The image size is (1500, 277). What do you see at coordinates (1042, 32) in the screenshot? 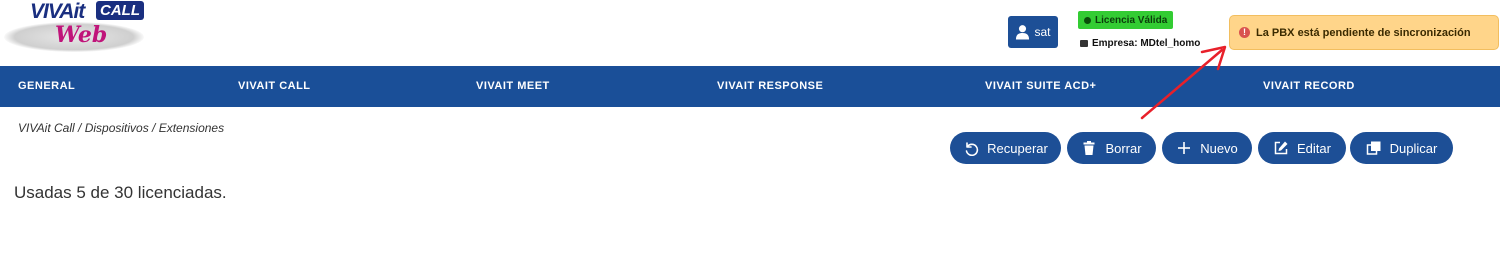
I see `user-name: sat` at bounding box center [1042, 32].